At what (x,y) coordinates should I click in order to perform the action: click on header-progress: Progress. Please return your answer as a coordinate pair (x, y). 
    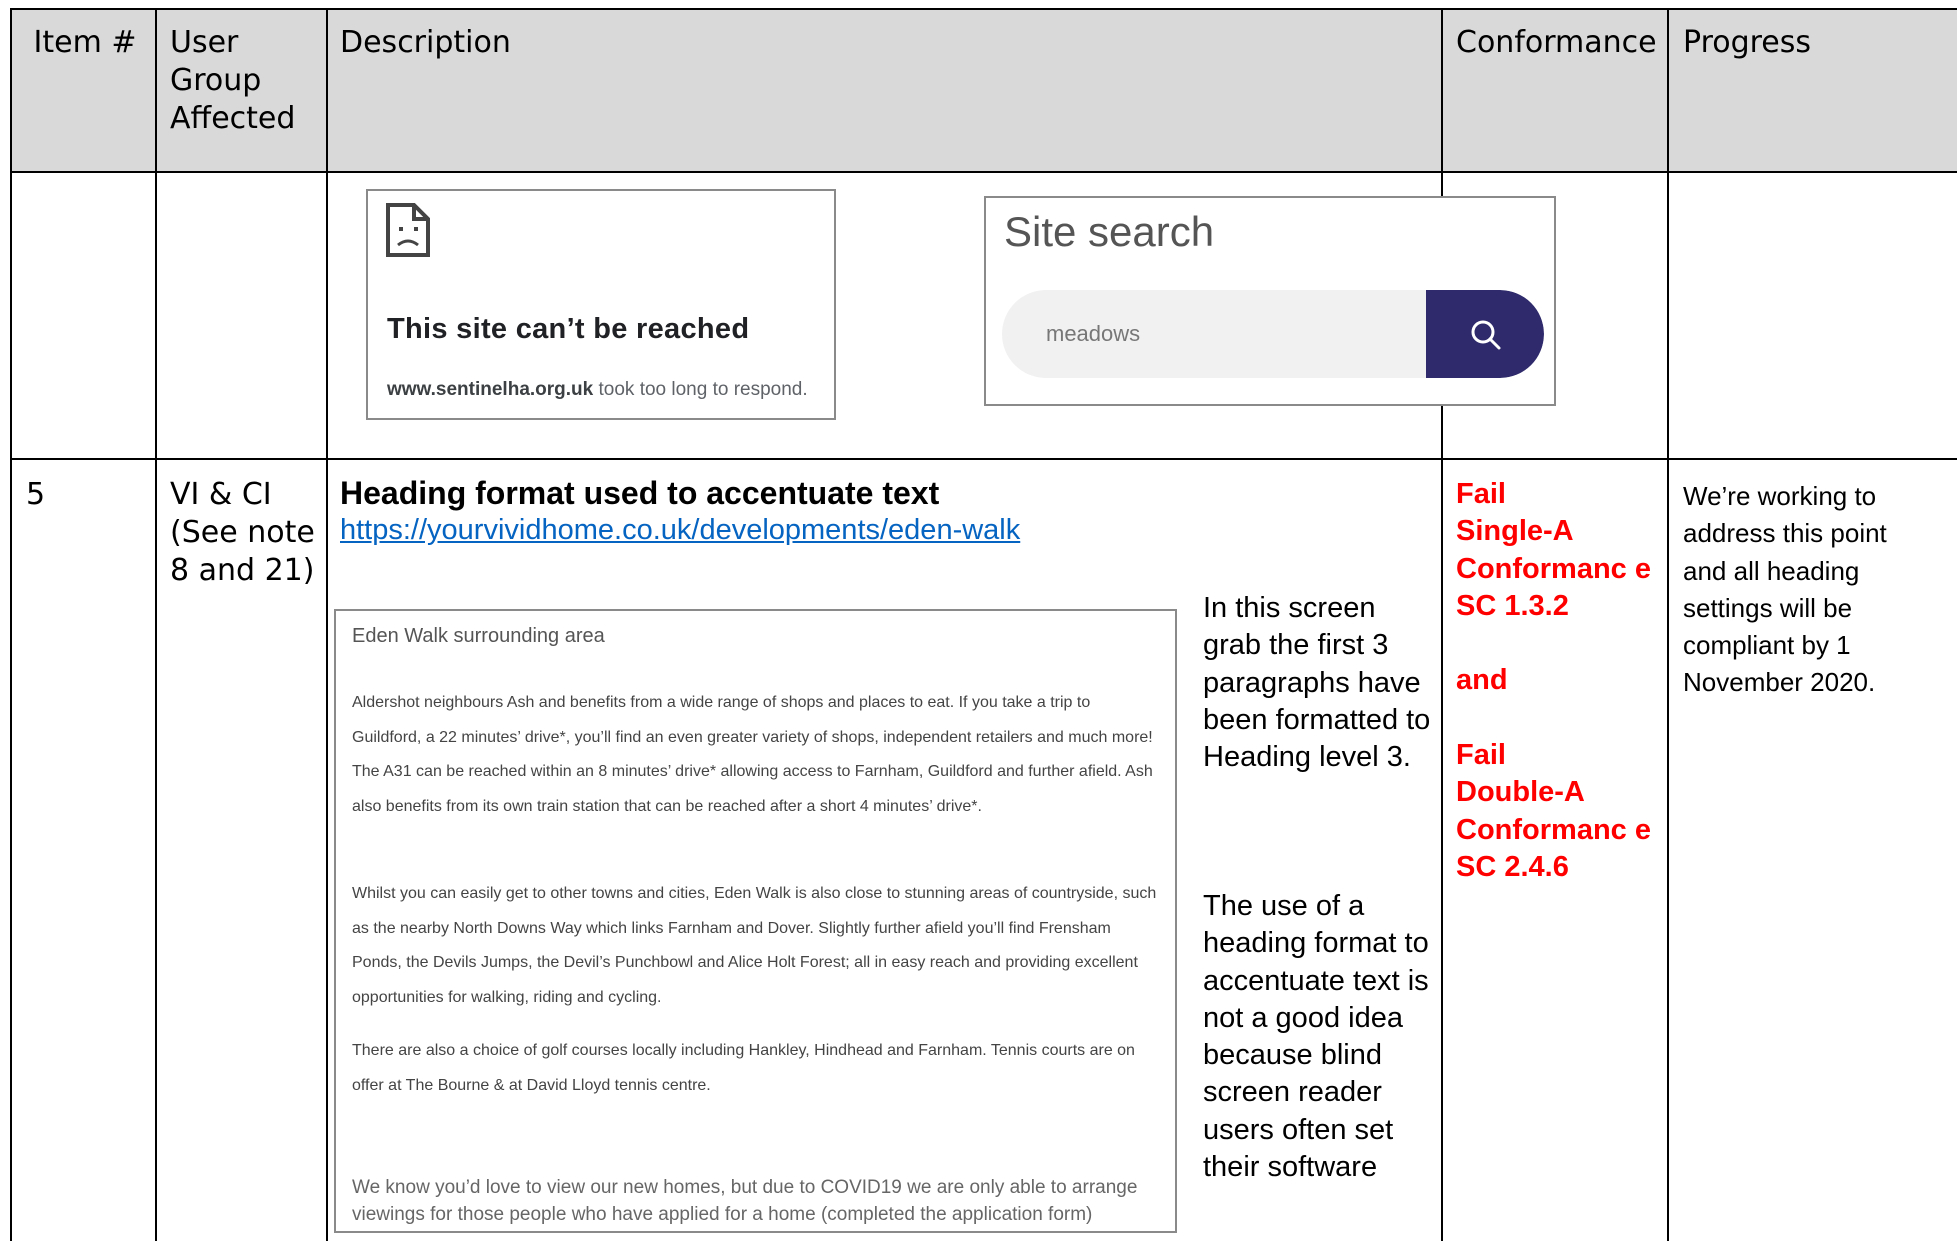
    Looking at the image, I should click on (1747, 42).